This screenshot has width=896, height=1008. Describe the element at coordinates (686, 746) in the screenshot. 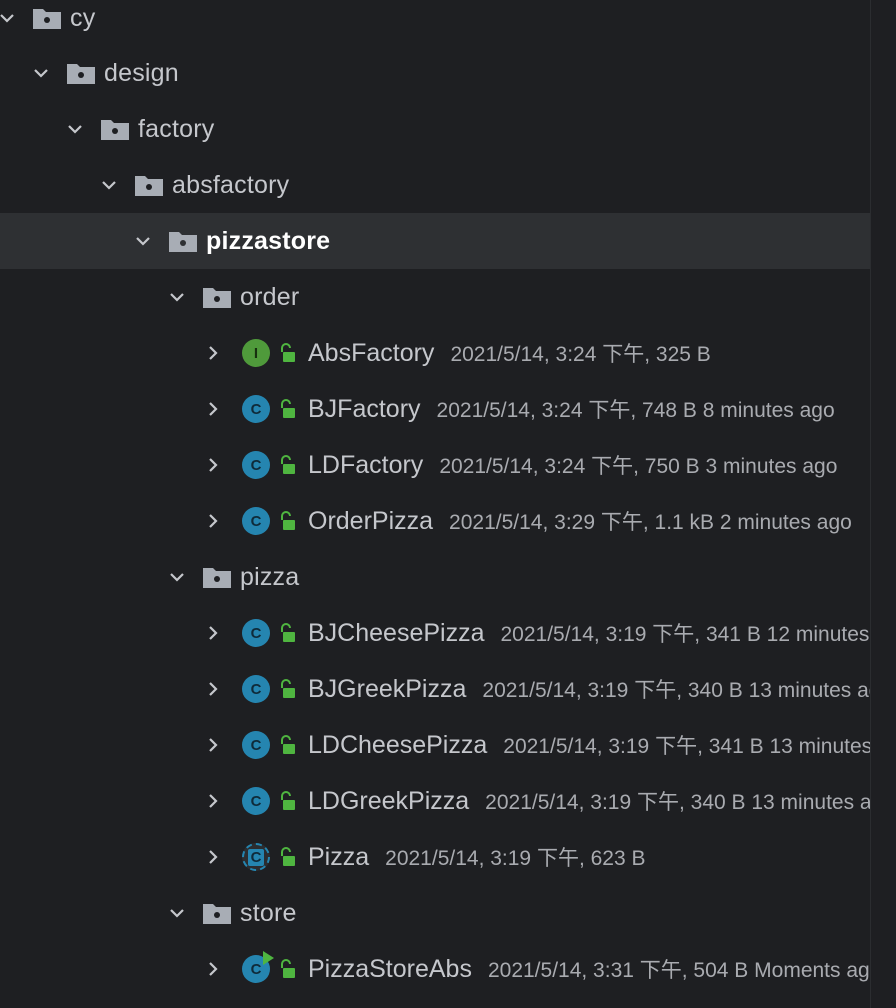

I see `file-meta: 2021/5/14, 3:19 下午, 341 B 13 minutes ago` at that location.